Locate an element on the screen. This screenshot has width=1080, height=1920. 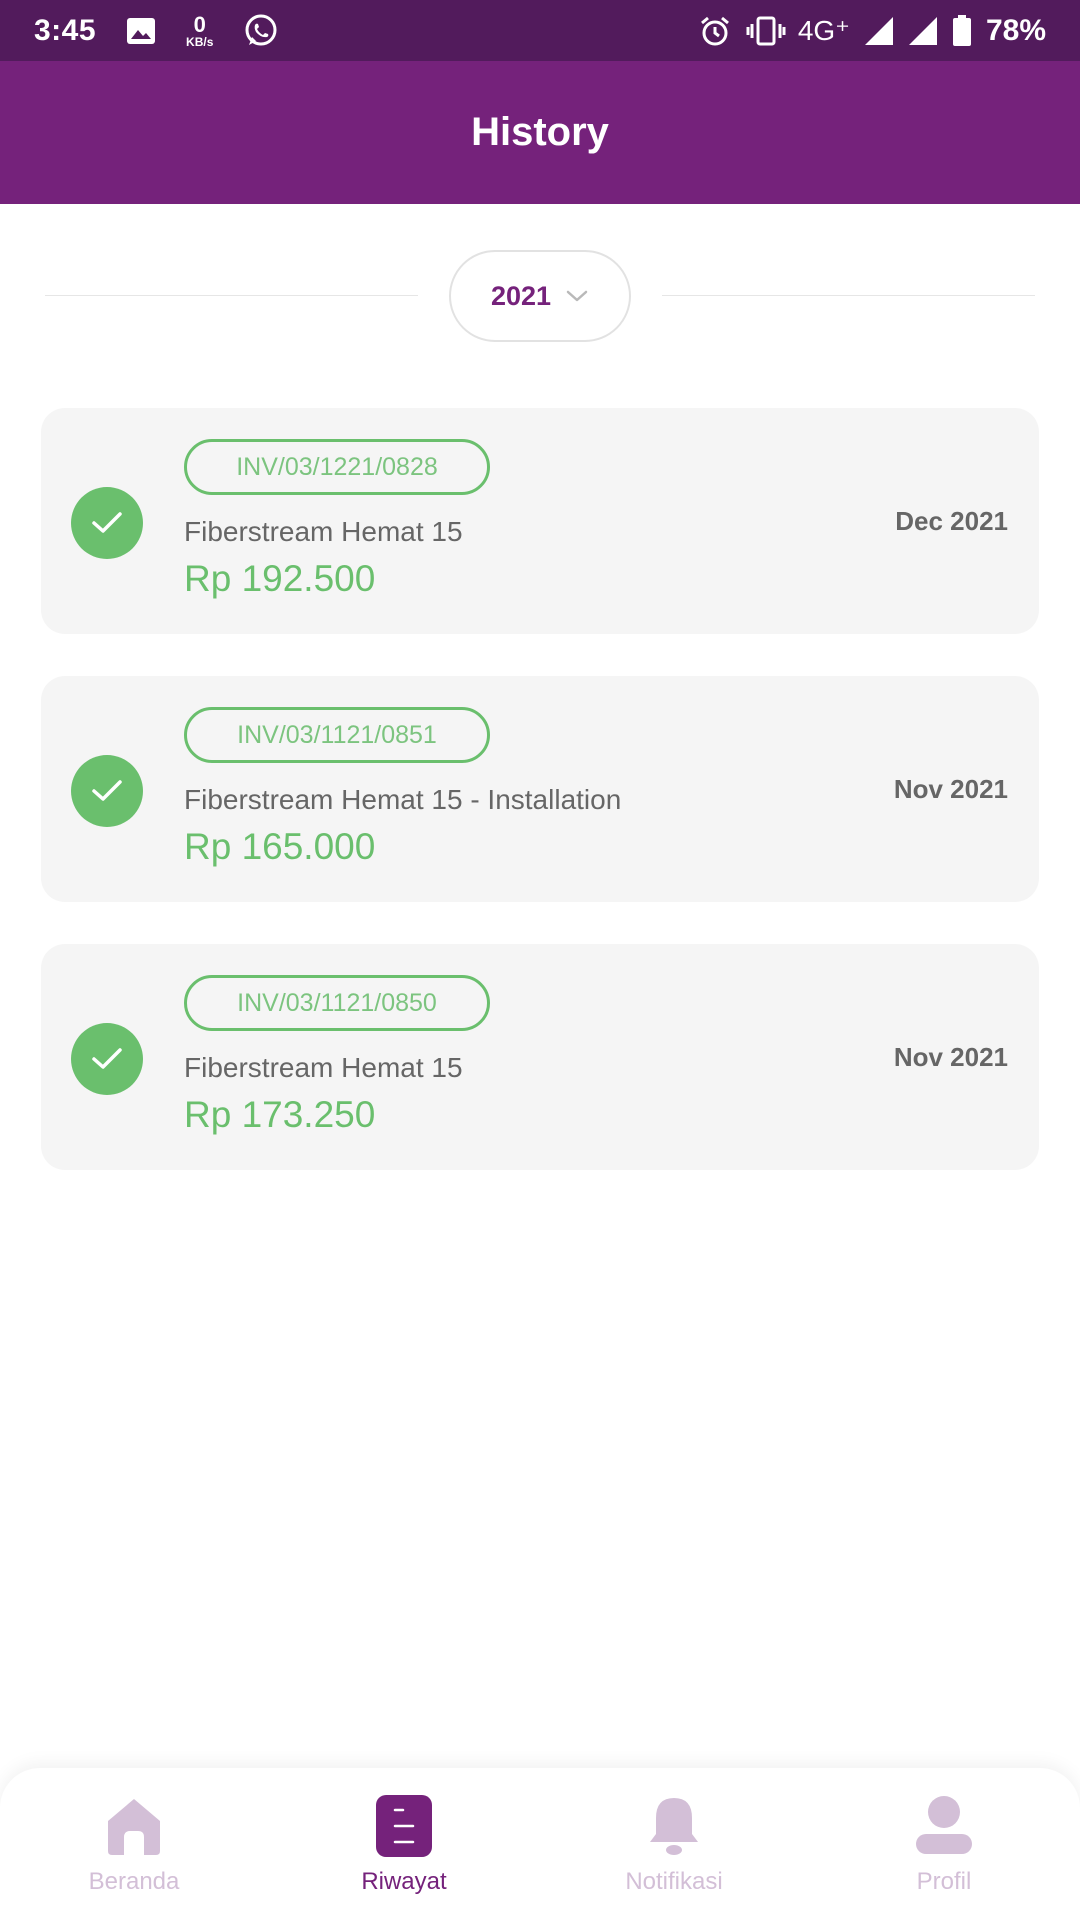
payment-amount: Rp 165.000 is located at coordinates (280, 846).